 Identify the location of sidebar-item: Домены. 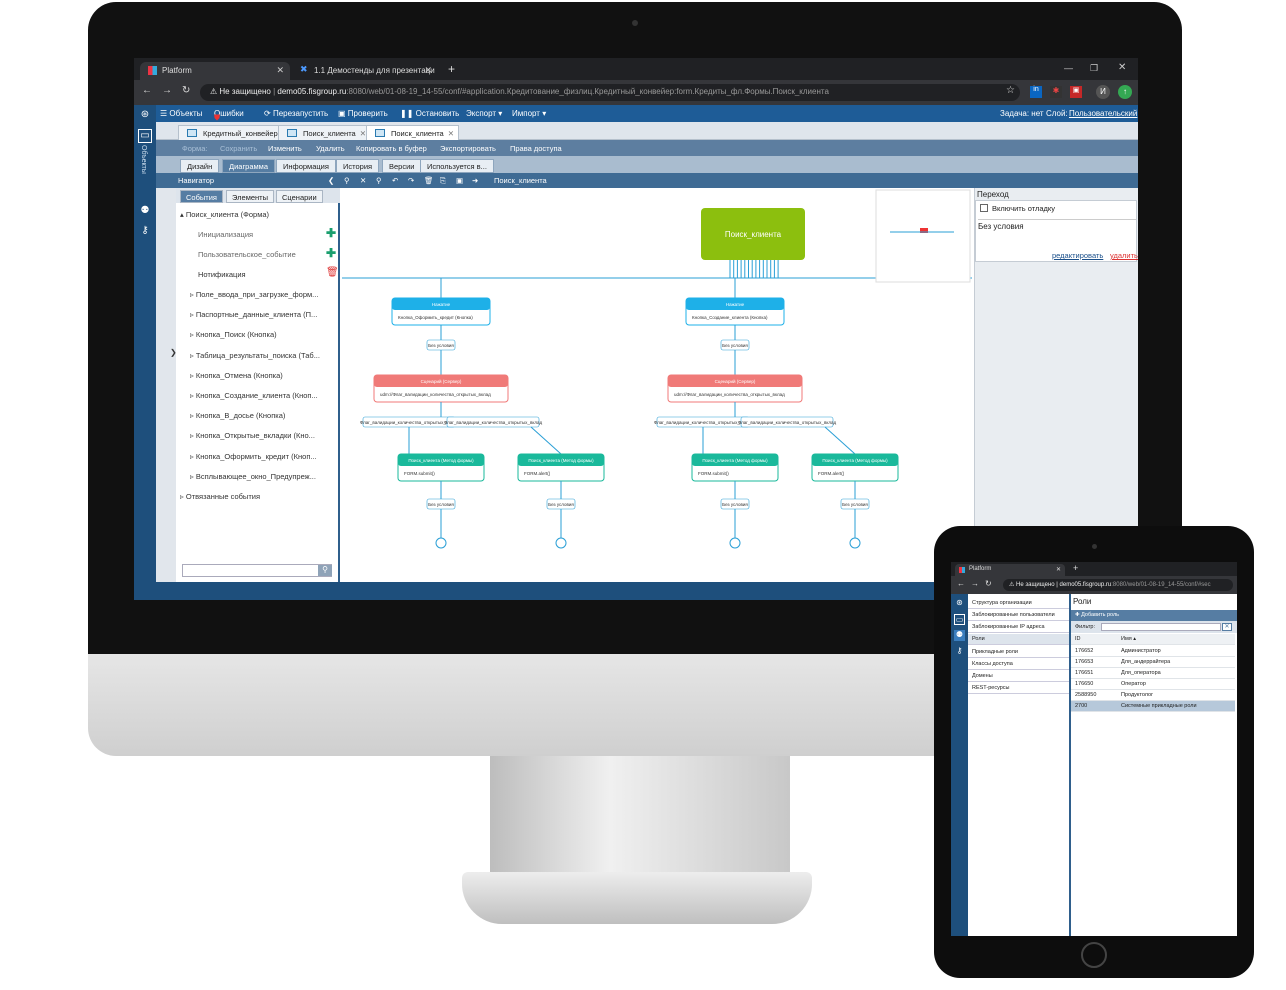
(1018, 676).